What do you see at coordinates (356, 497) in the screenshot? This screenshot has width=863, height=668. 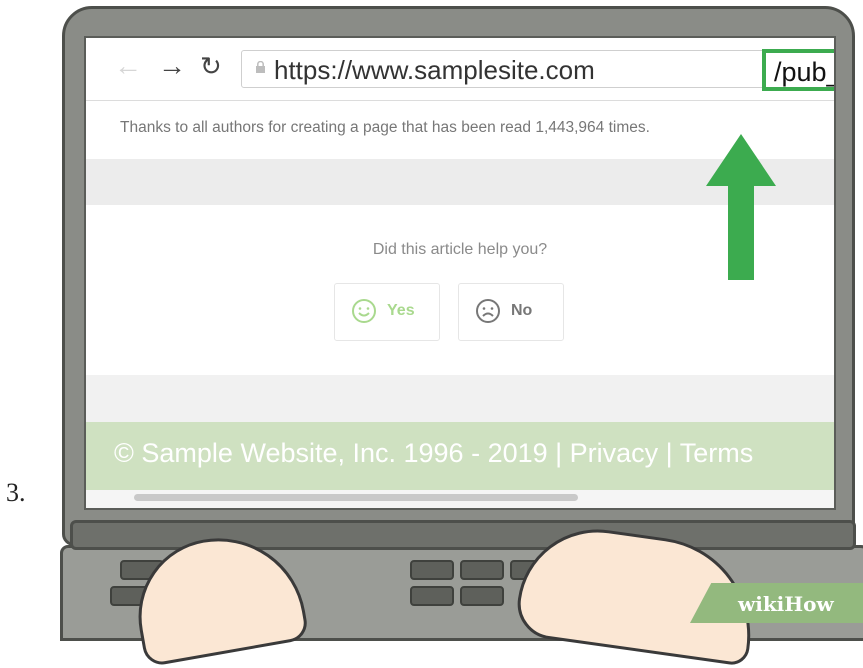 I see `scrollbar-thumb` at bounding box center [356, 497].